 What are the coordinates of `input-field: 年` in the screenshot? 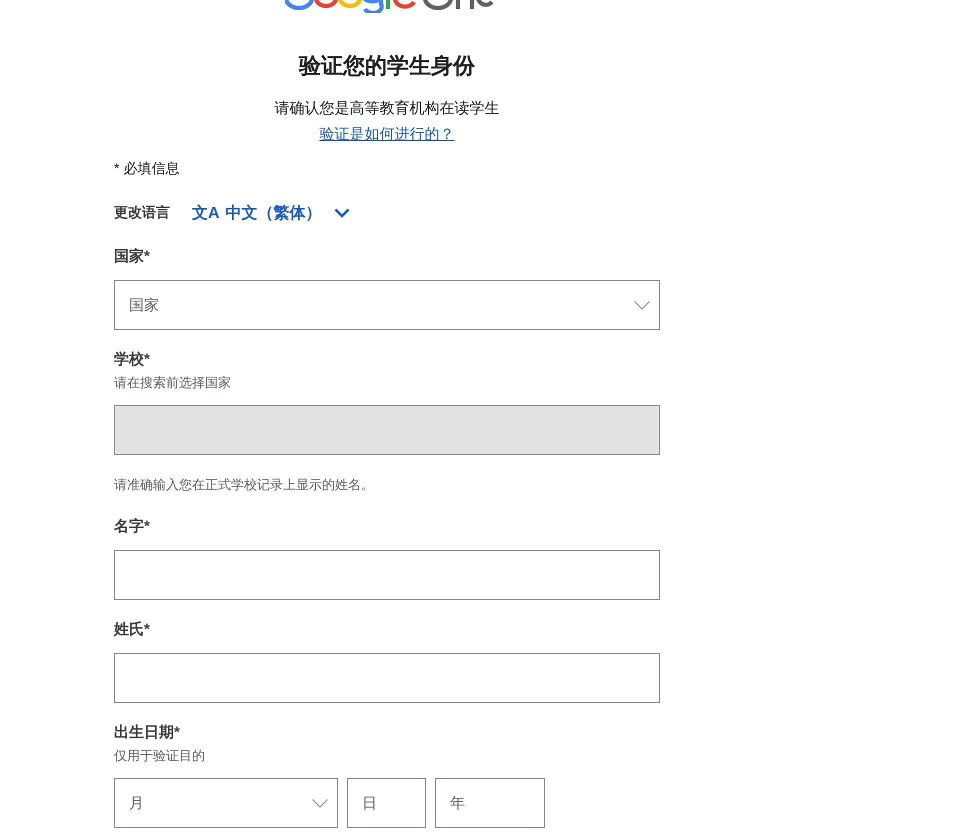 It's located at (490, 803).